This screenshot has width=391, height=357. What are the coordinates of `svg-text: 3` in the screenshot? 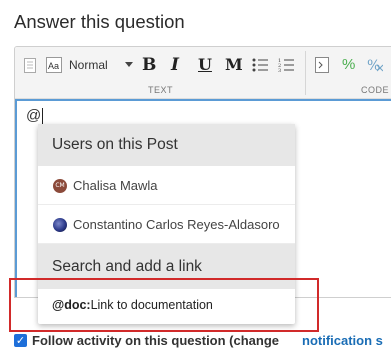 It's located at (279, 70).